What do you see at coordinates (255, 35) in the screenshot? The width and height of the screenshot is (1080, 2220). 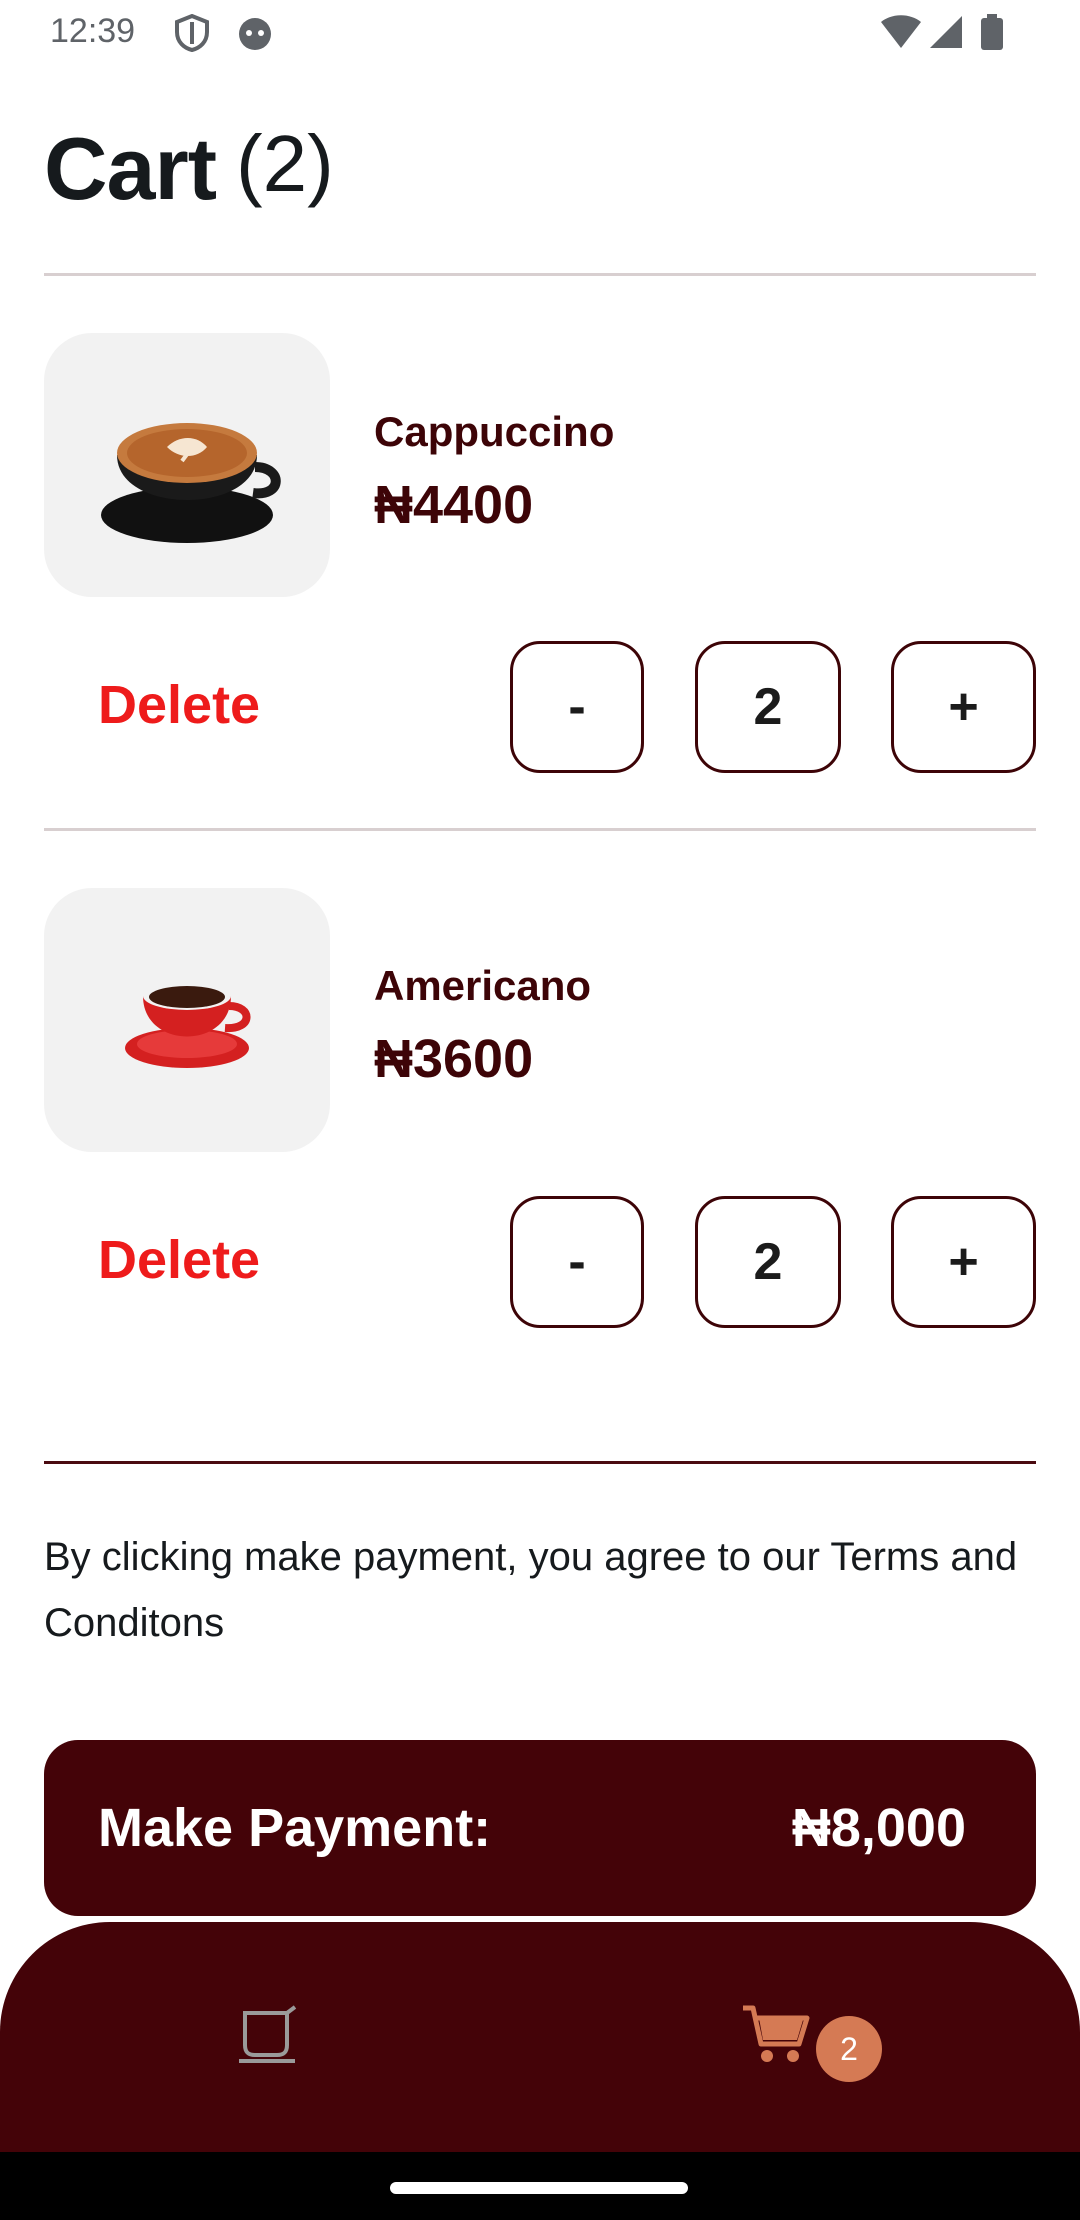 I see `app-notification-icon` at bounding box center [255, 35].